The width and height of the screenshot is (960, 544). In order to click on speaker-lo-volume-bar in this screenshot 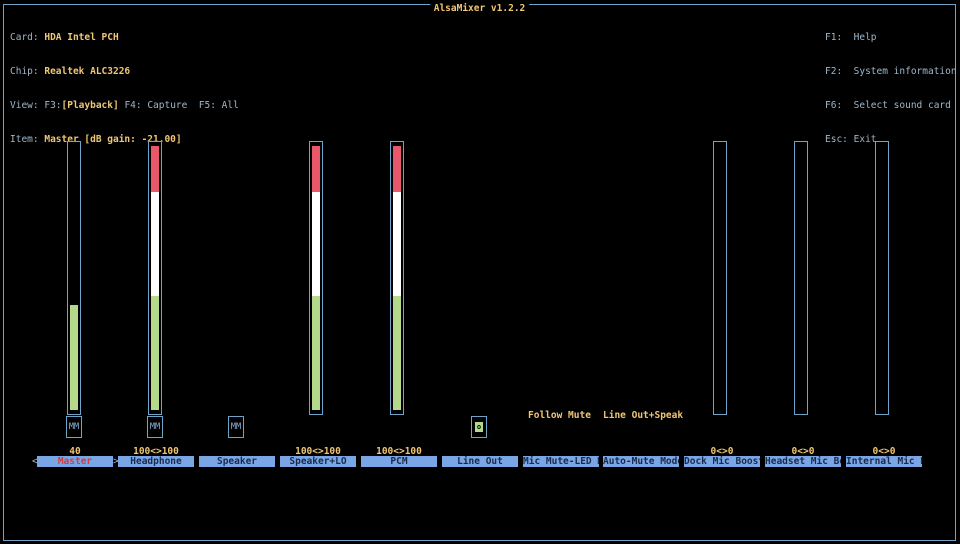, I will do `click(316, 278)`.